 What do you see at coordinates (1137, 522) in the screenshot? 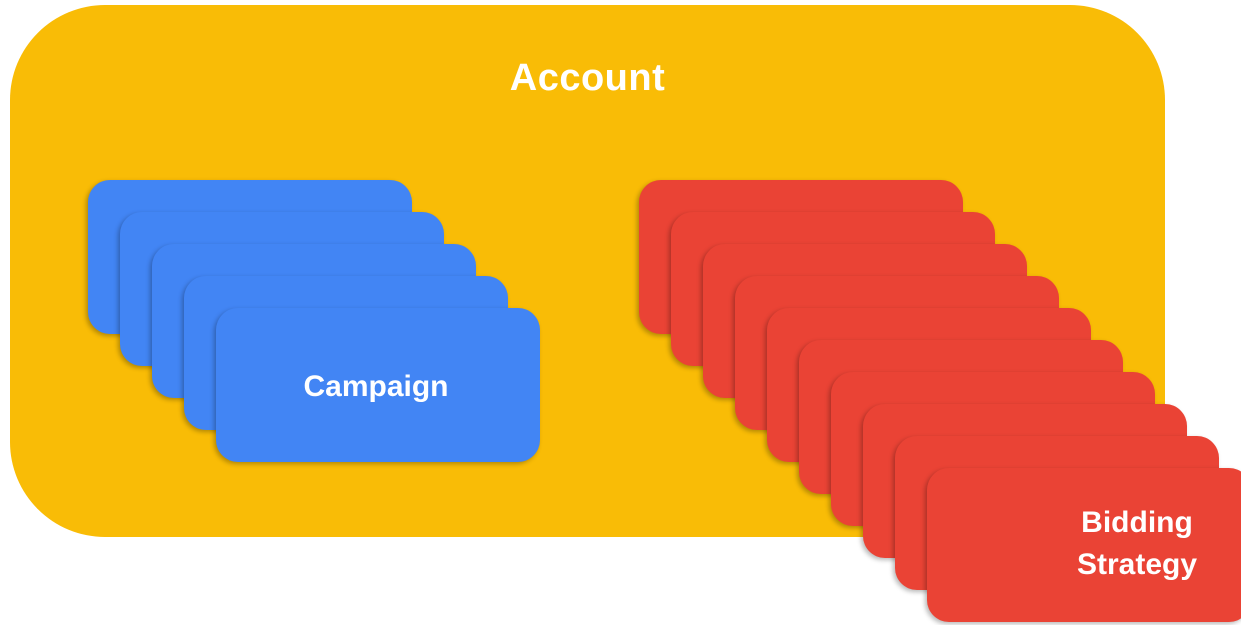
I see `bidding-strategy-label-line1: Bidding` at bounding box center [1137, 522].